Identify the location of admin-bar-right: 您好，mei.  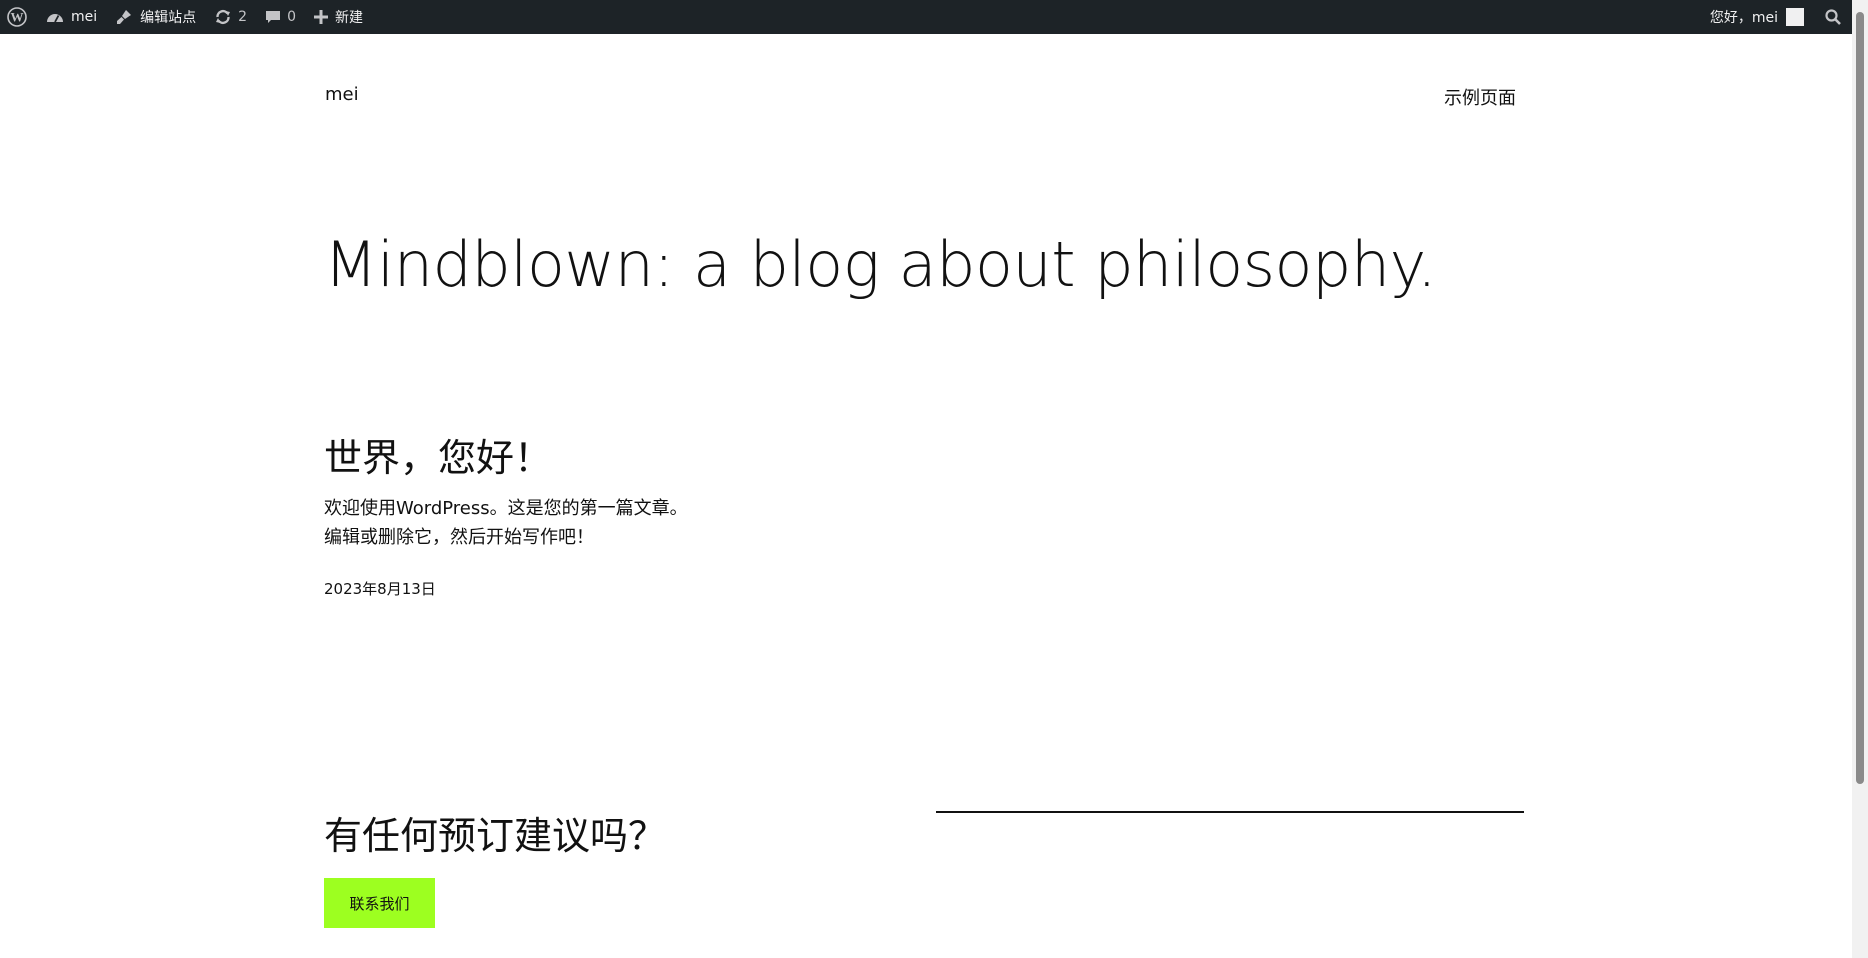
(1776, 17).